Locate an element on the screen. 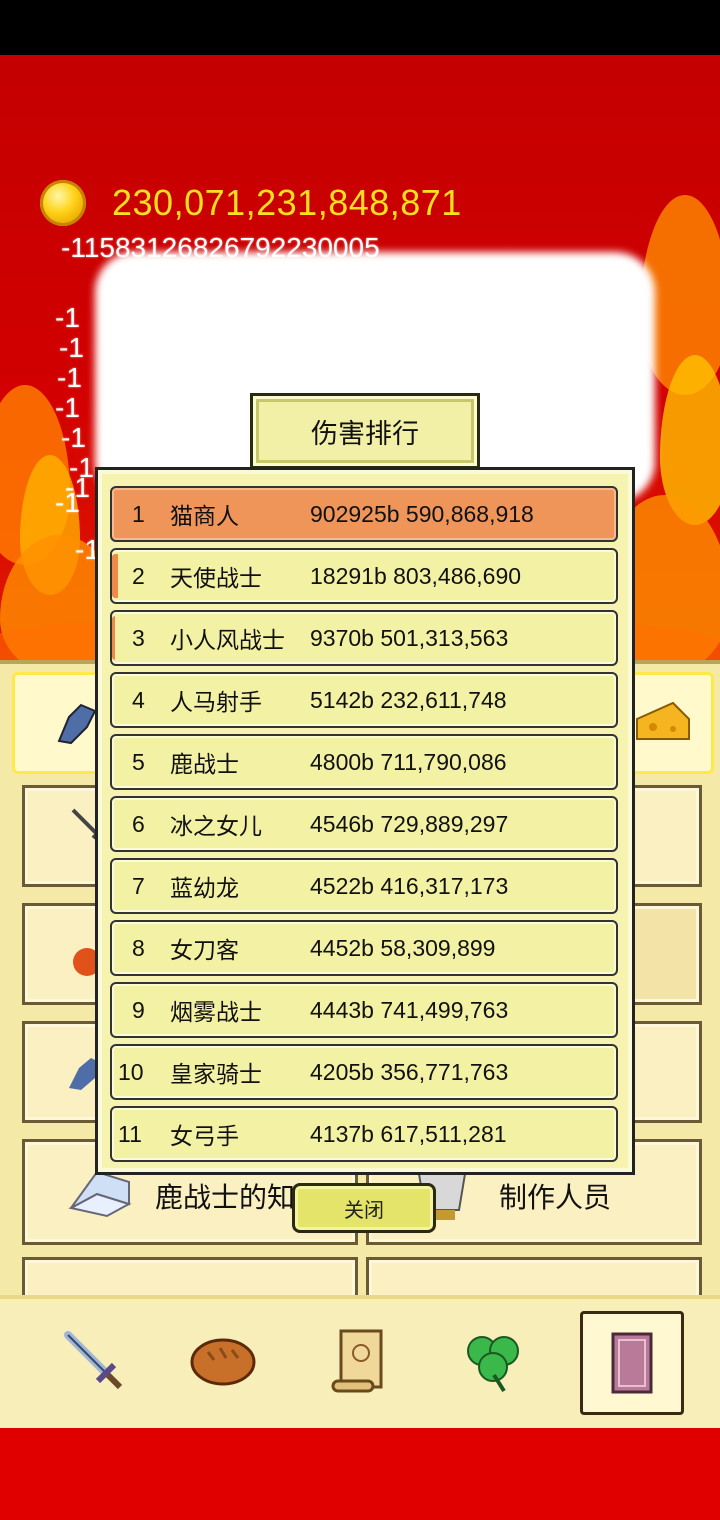  book-icon is located at coordinates (632, 1363).